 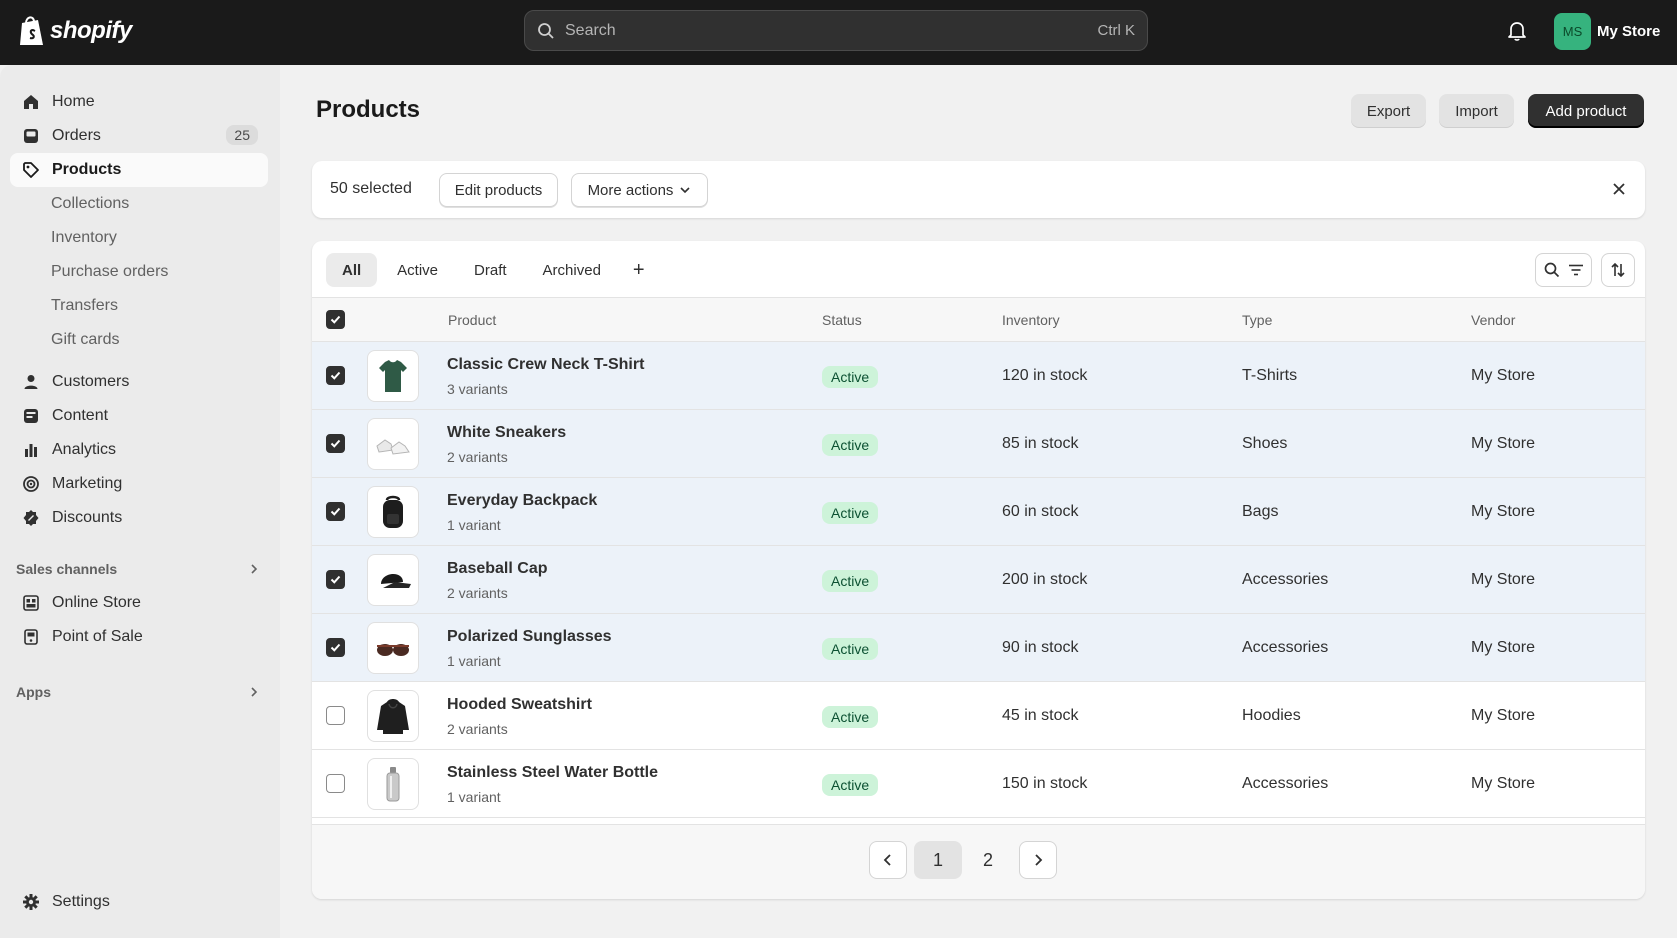 What do you see at coordinates (75, 31) in the screenshot?
I see `shopify-logo: shopify` at bounding box center [75, 31].